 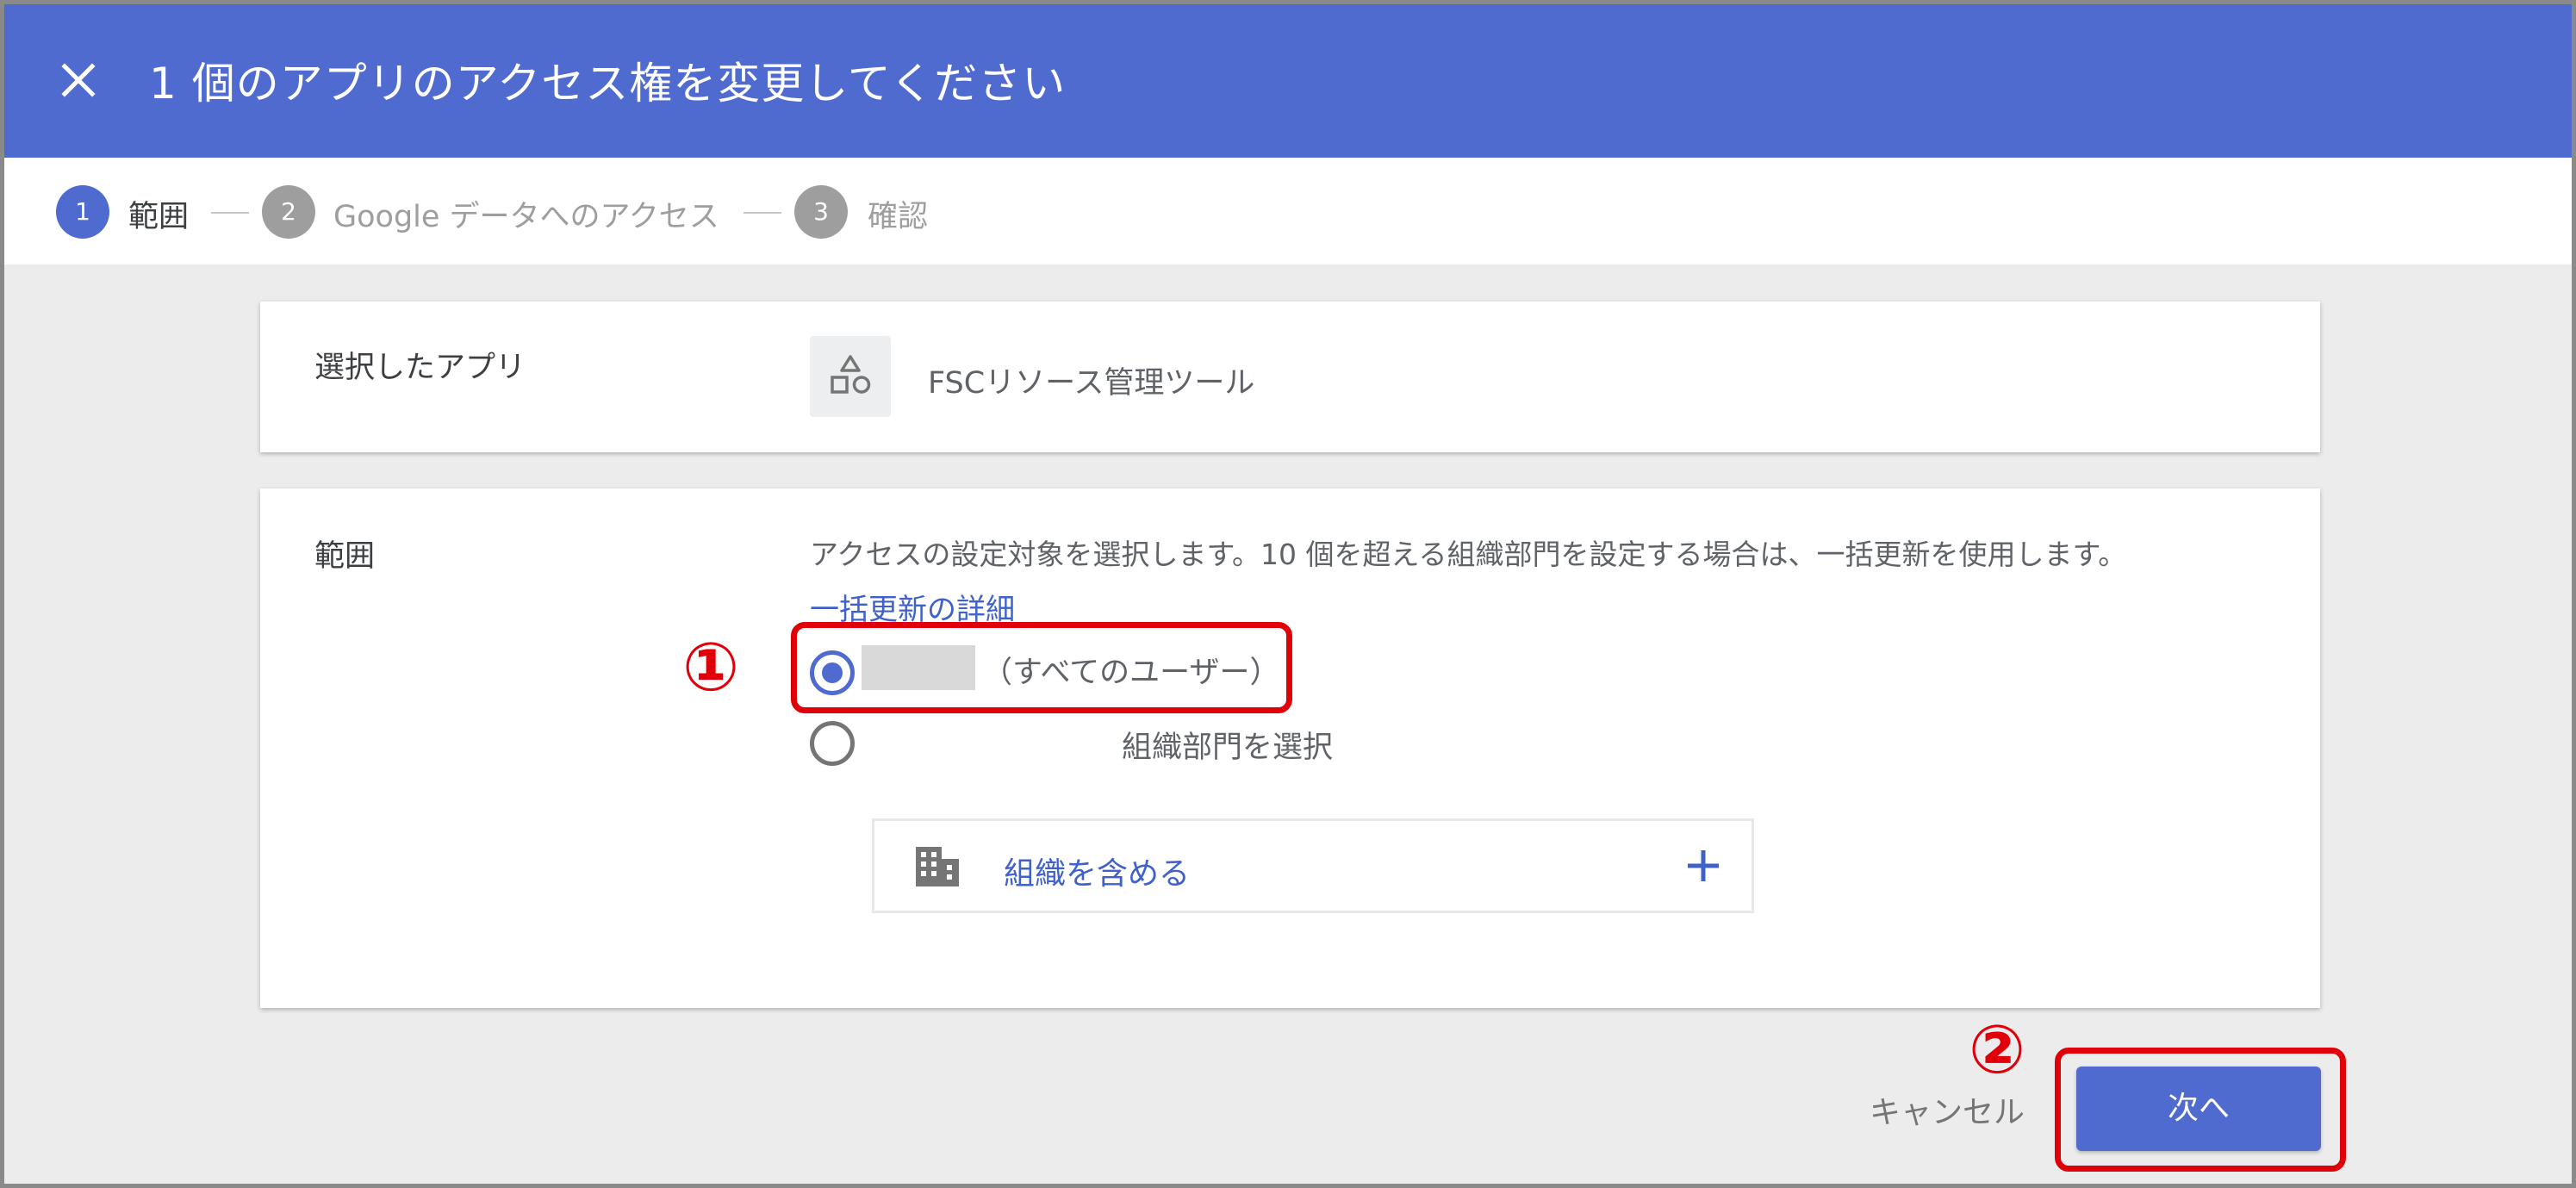 What do you see at coordinates (899, 217) in the screenshot?
I see `step-3-label: 確認` at bounding box center [899, 217].